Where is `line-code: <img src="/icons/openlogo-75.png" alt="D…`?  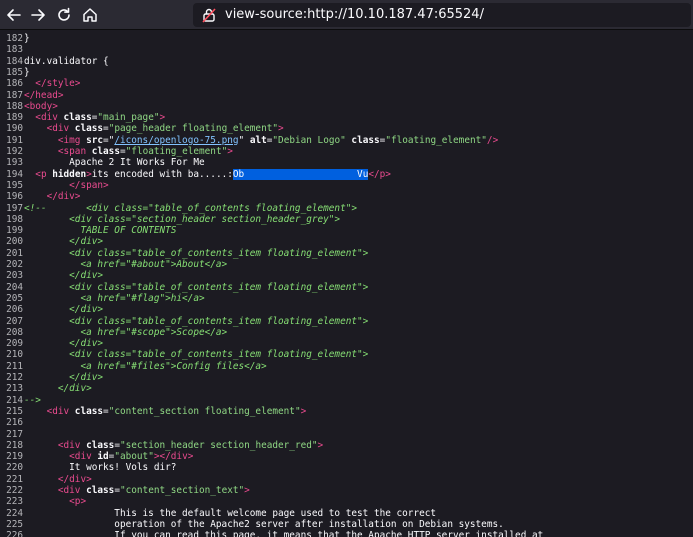 line-code: <img src="/icons/openlogo-75.png" alt="D… is located at coordinates (261, 140).